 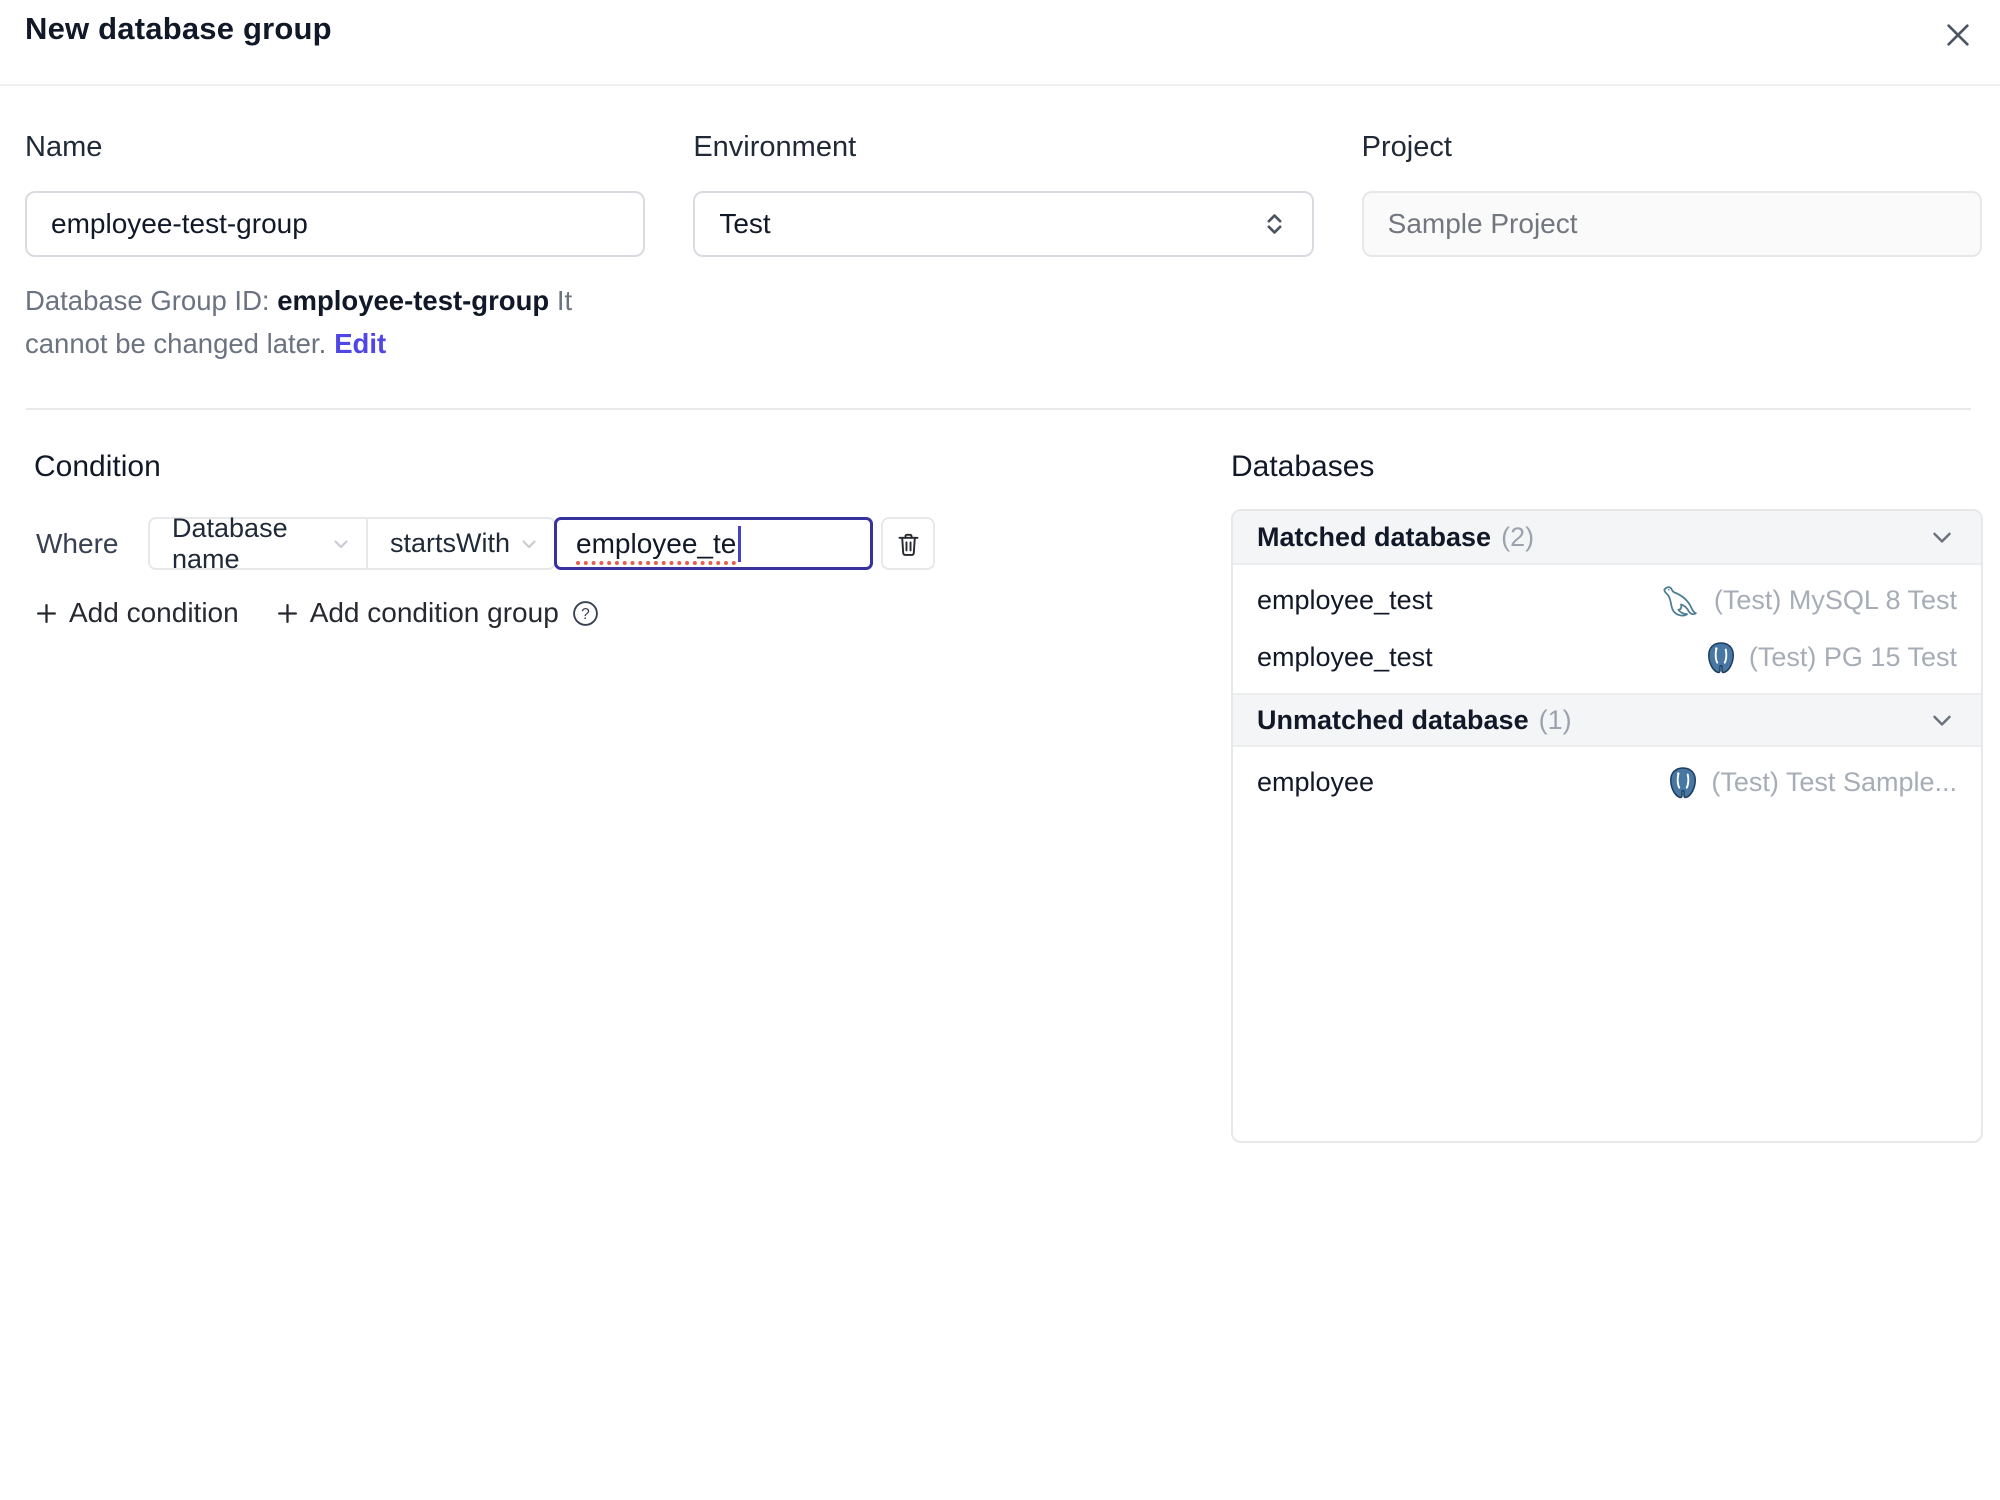 What do you see at coordinates (154, 612) in the screenshot?
I see `add-condition-label: Add condition` at bounding box center [154, 612].